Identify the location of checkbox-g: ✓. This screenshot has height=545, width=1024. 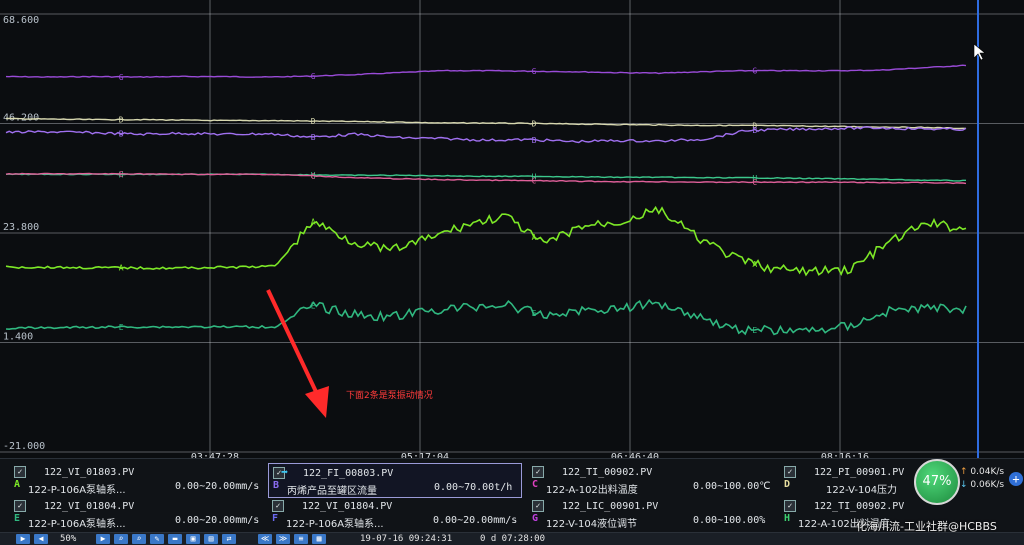
(538, 506).